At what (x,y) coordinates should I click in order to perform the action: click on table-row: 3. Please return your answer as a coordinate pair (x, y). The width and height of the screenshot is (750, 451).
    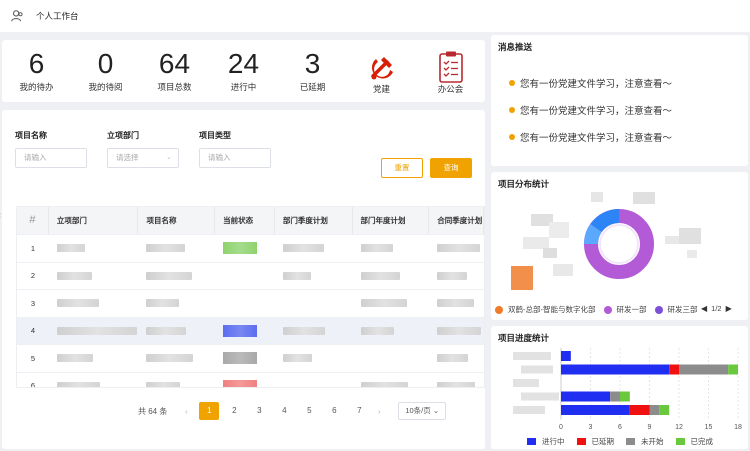
    Looking at the image, I should click on (250, 303).